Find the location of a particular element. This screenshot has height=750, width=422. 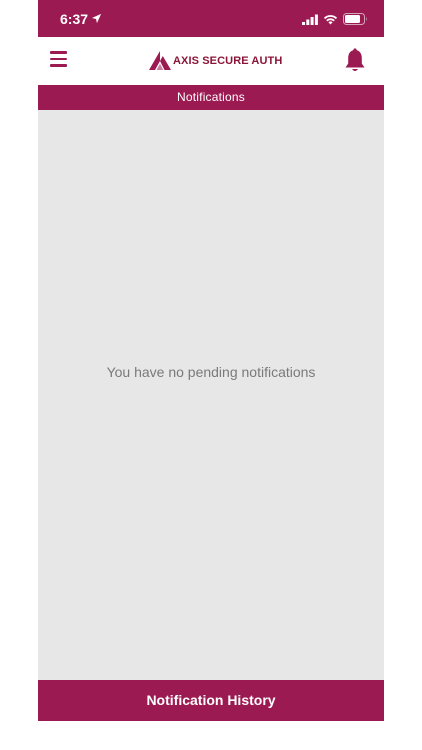

wifi-icon is located at coordinates (330, 19).